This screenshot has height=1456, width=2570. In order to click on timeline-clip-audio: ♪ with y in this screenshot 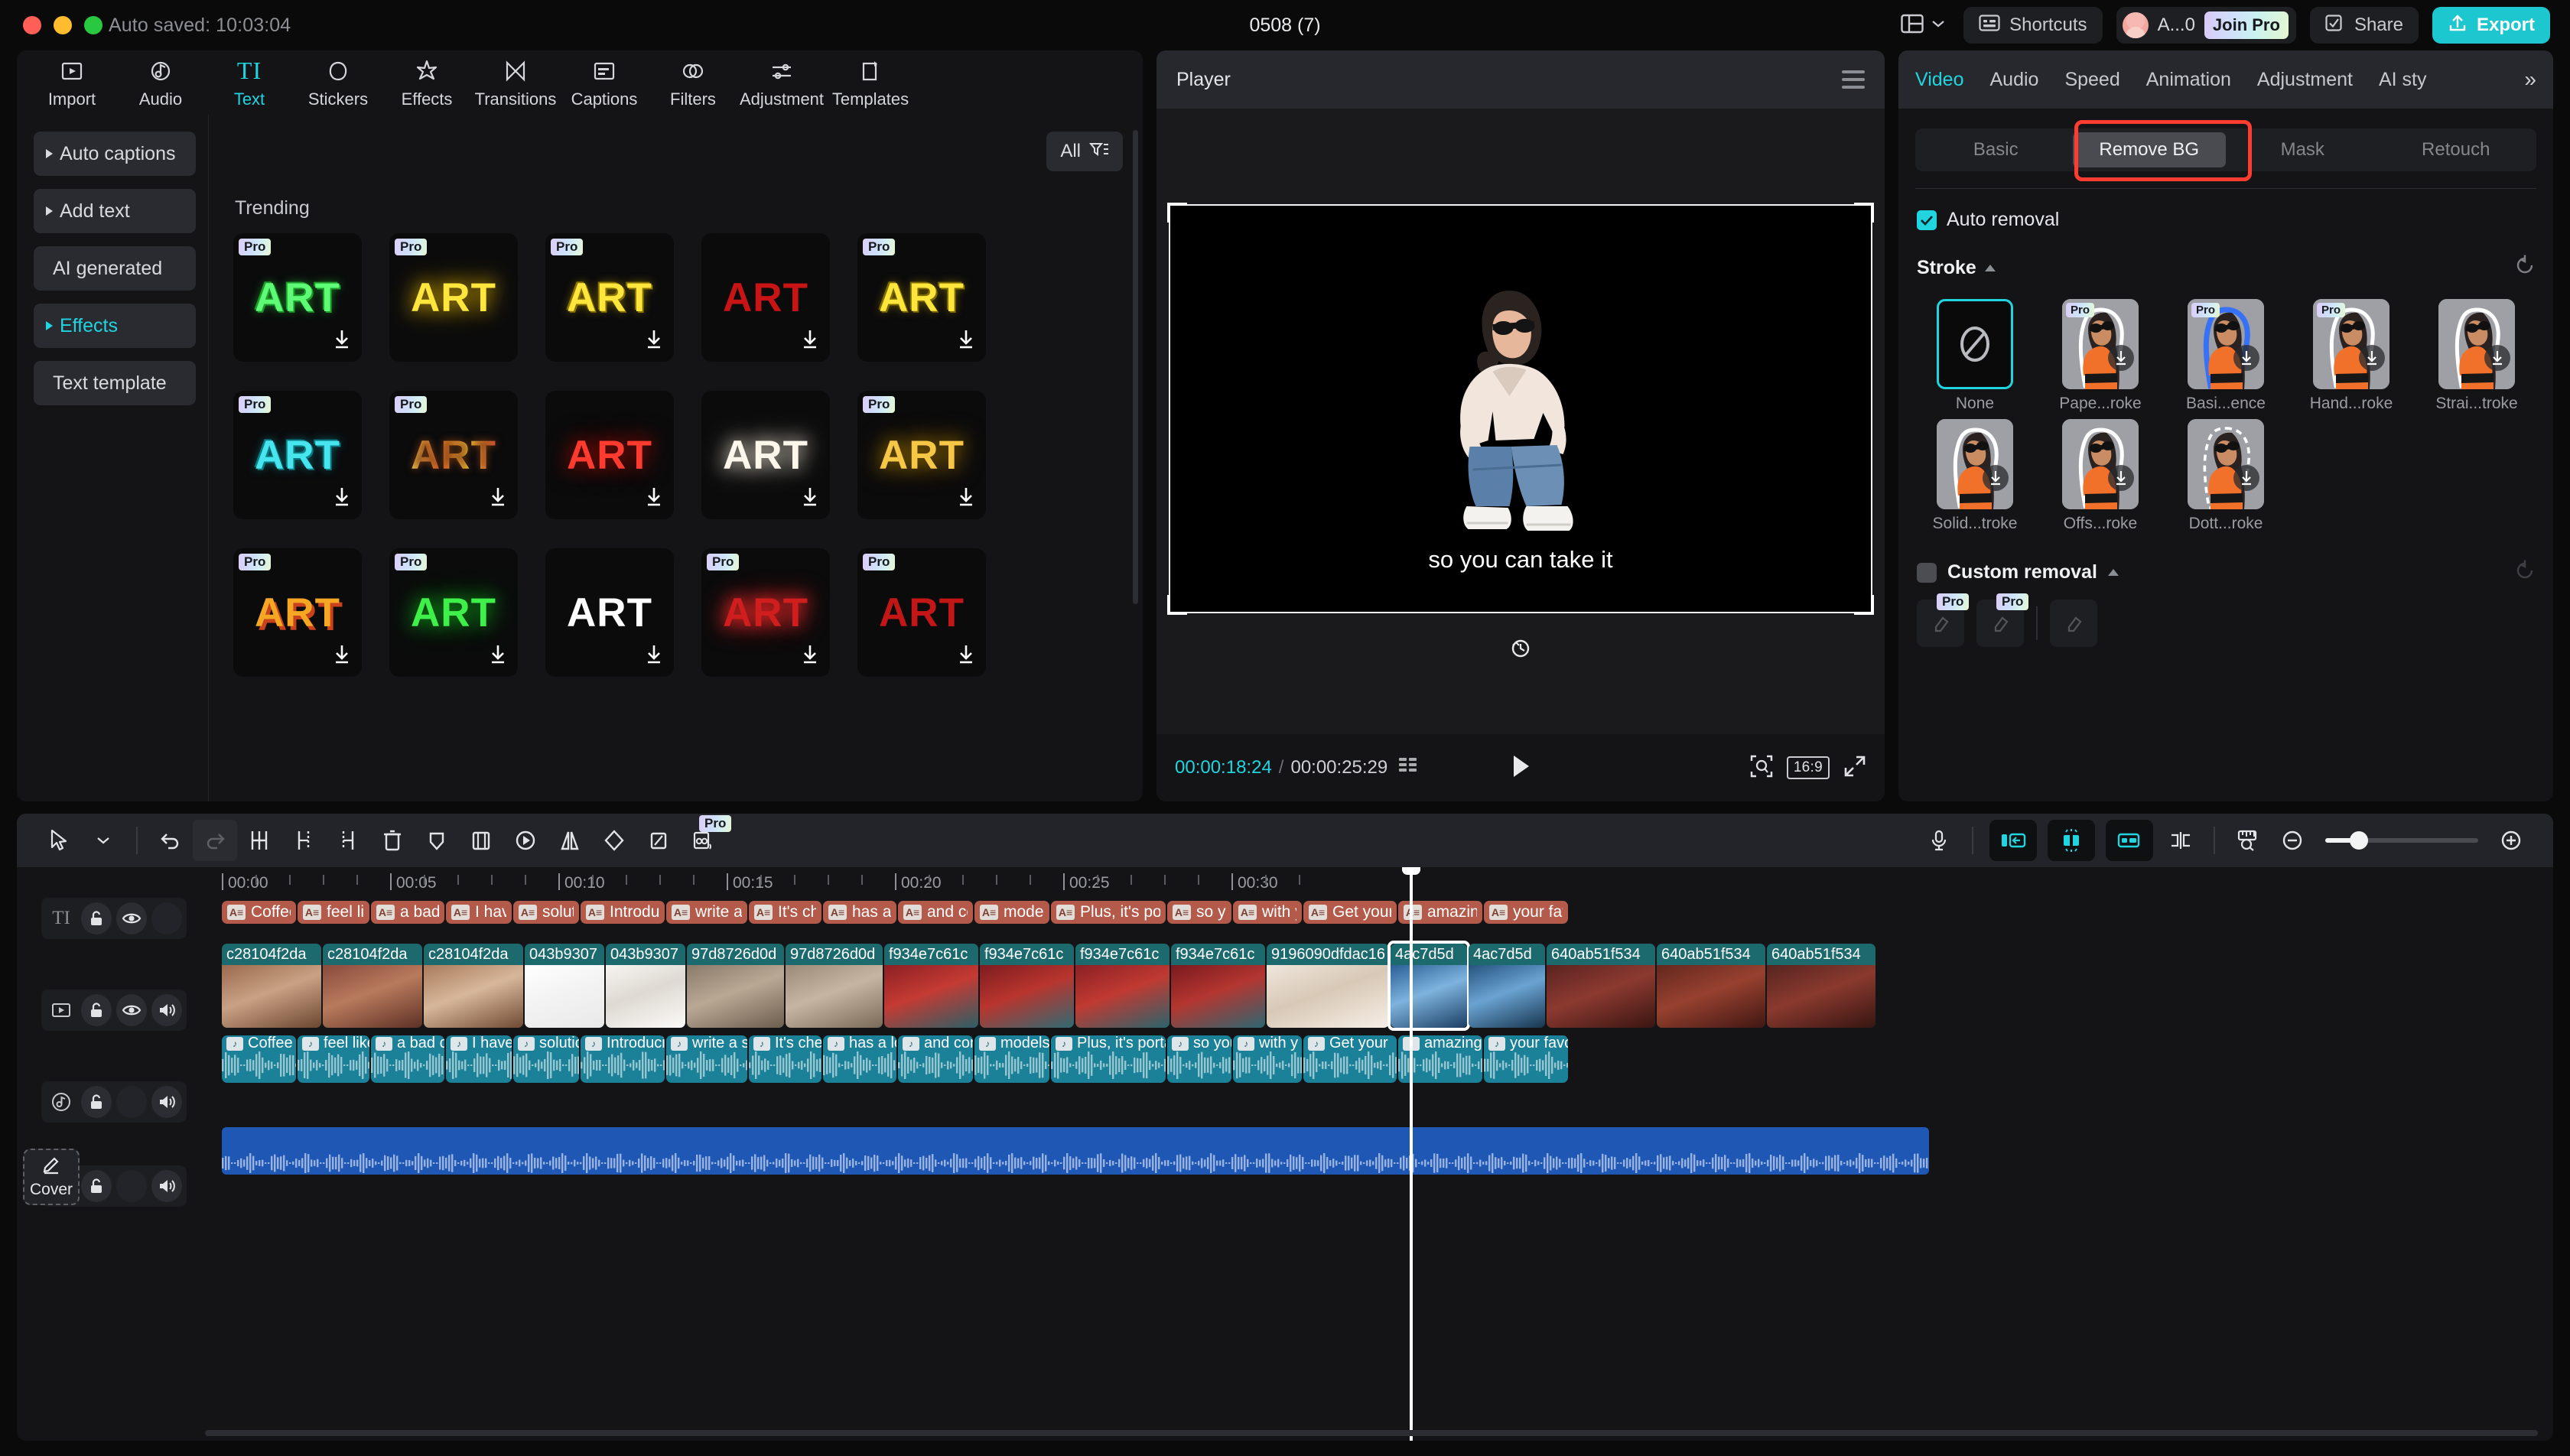, I will do `click(1267, 1059)`.